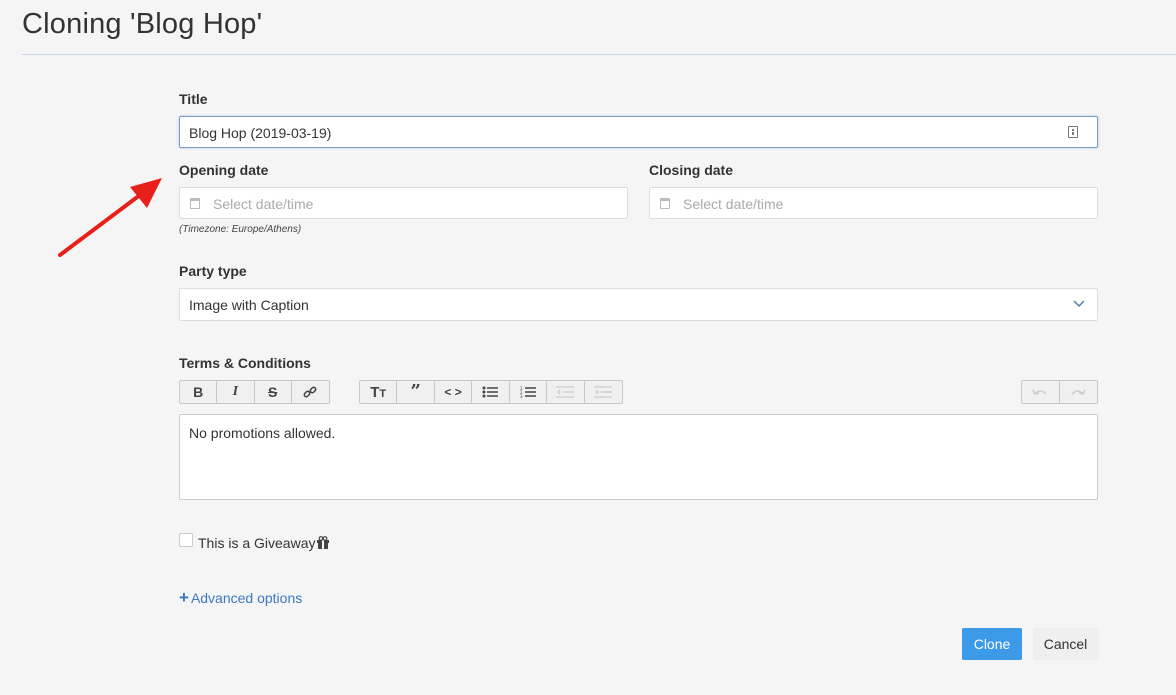 Image resolution: width=1176 pixels, height=695 pixels. I want to click on annotation-arrow-icon, so click(110, 217).